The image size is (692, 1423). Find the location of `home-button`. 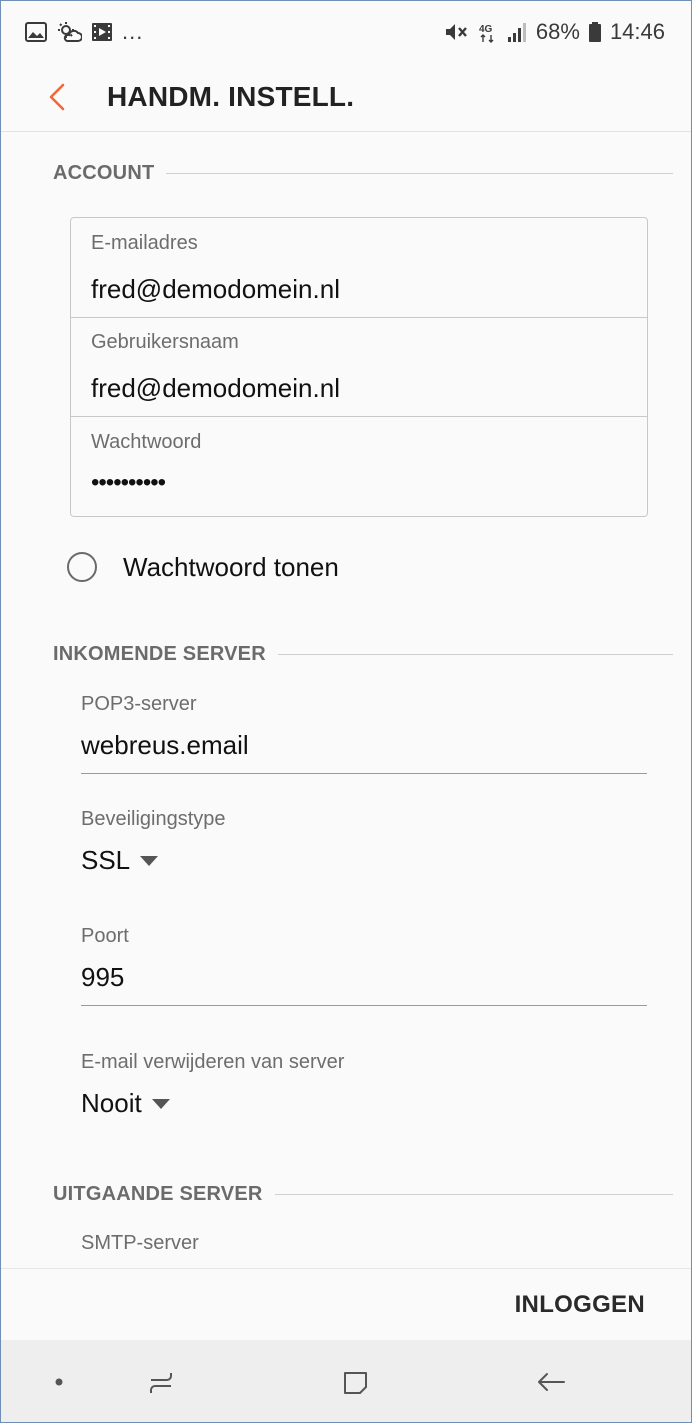

home-button is located at coordinates (356, 1382).